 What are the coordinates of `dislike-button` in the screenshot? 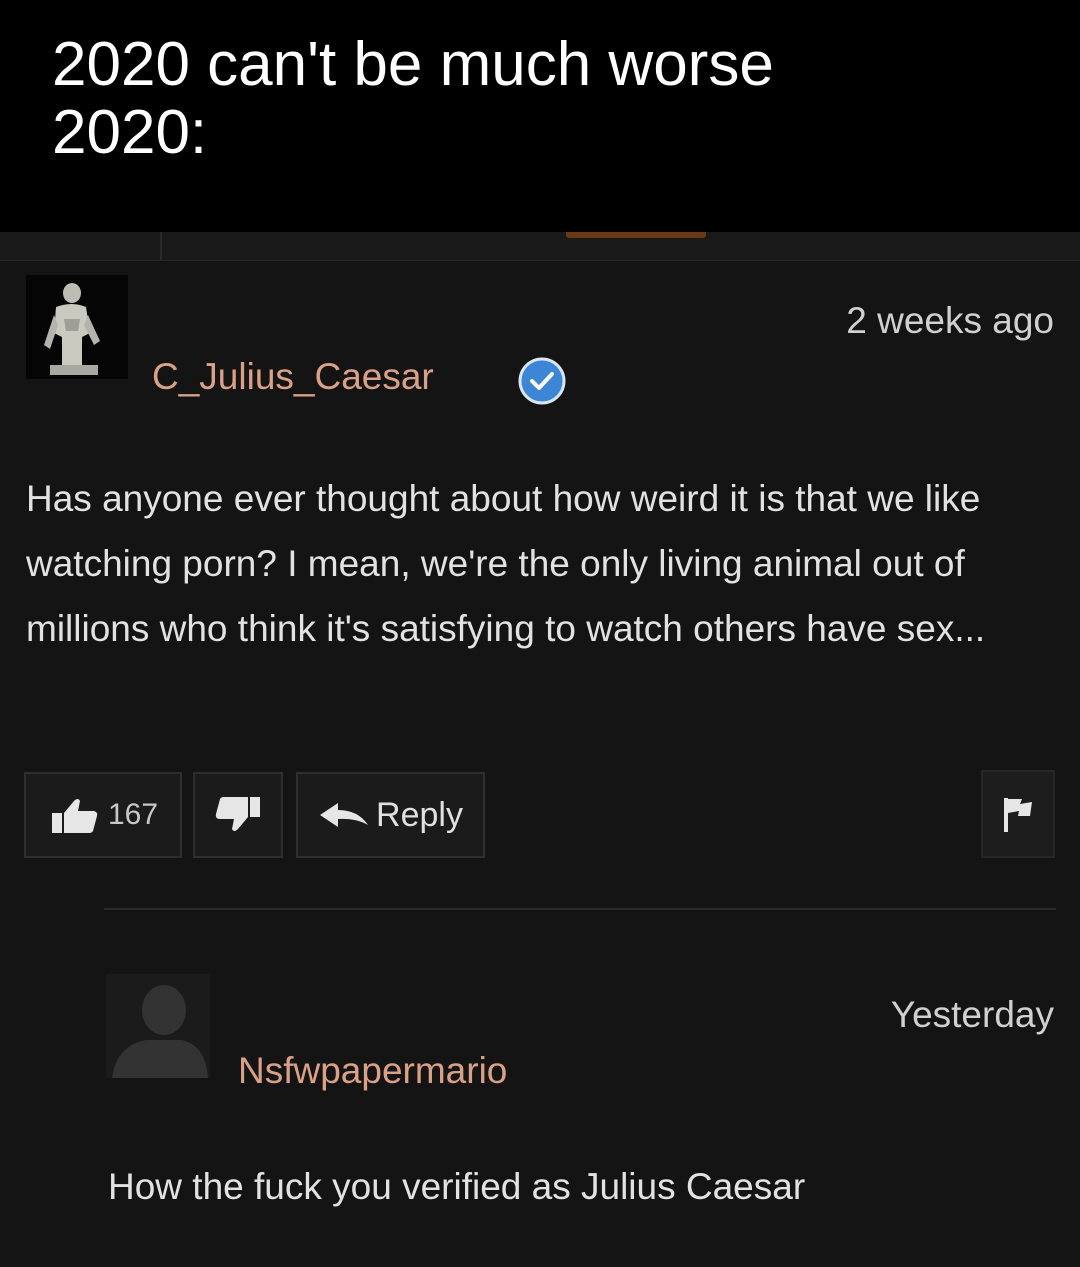 It's located at (238, 815).